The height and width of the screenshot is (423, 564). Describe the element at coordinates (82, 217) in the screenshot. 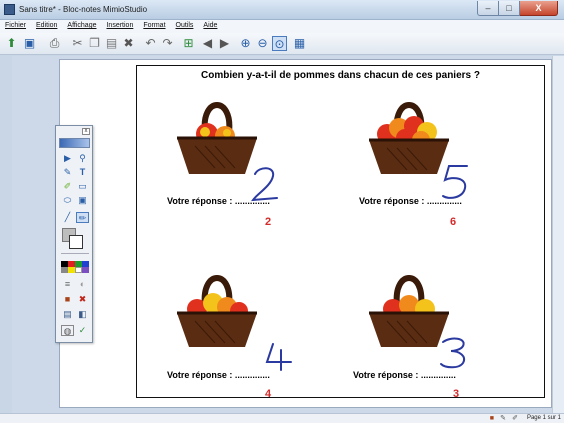

I see `eraser-tool-icon: ✏` at that location.